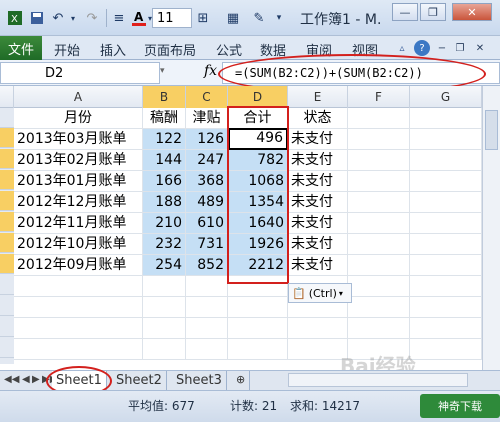 Image resolution: width=500 pixels, height=422 pixels. I want to click on restore-button: ❐, so click(433, 12).